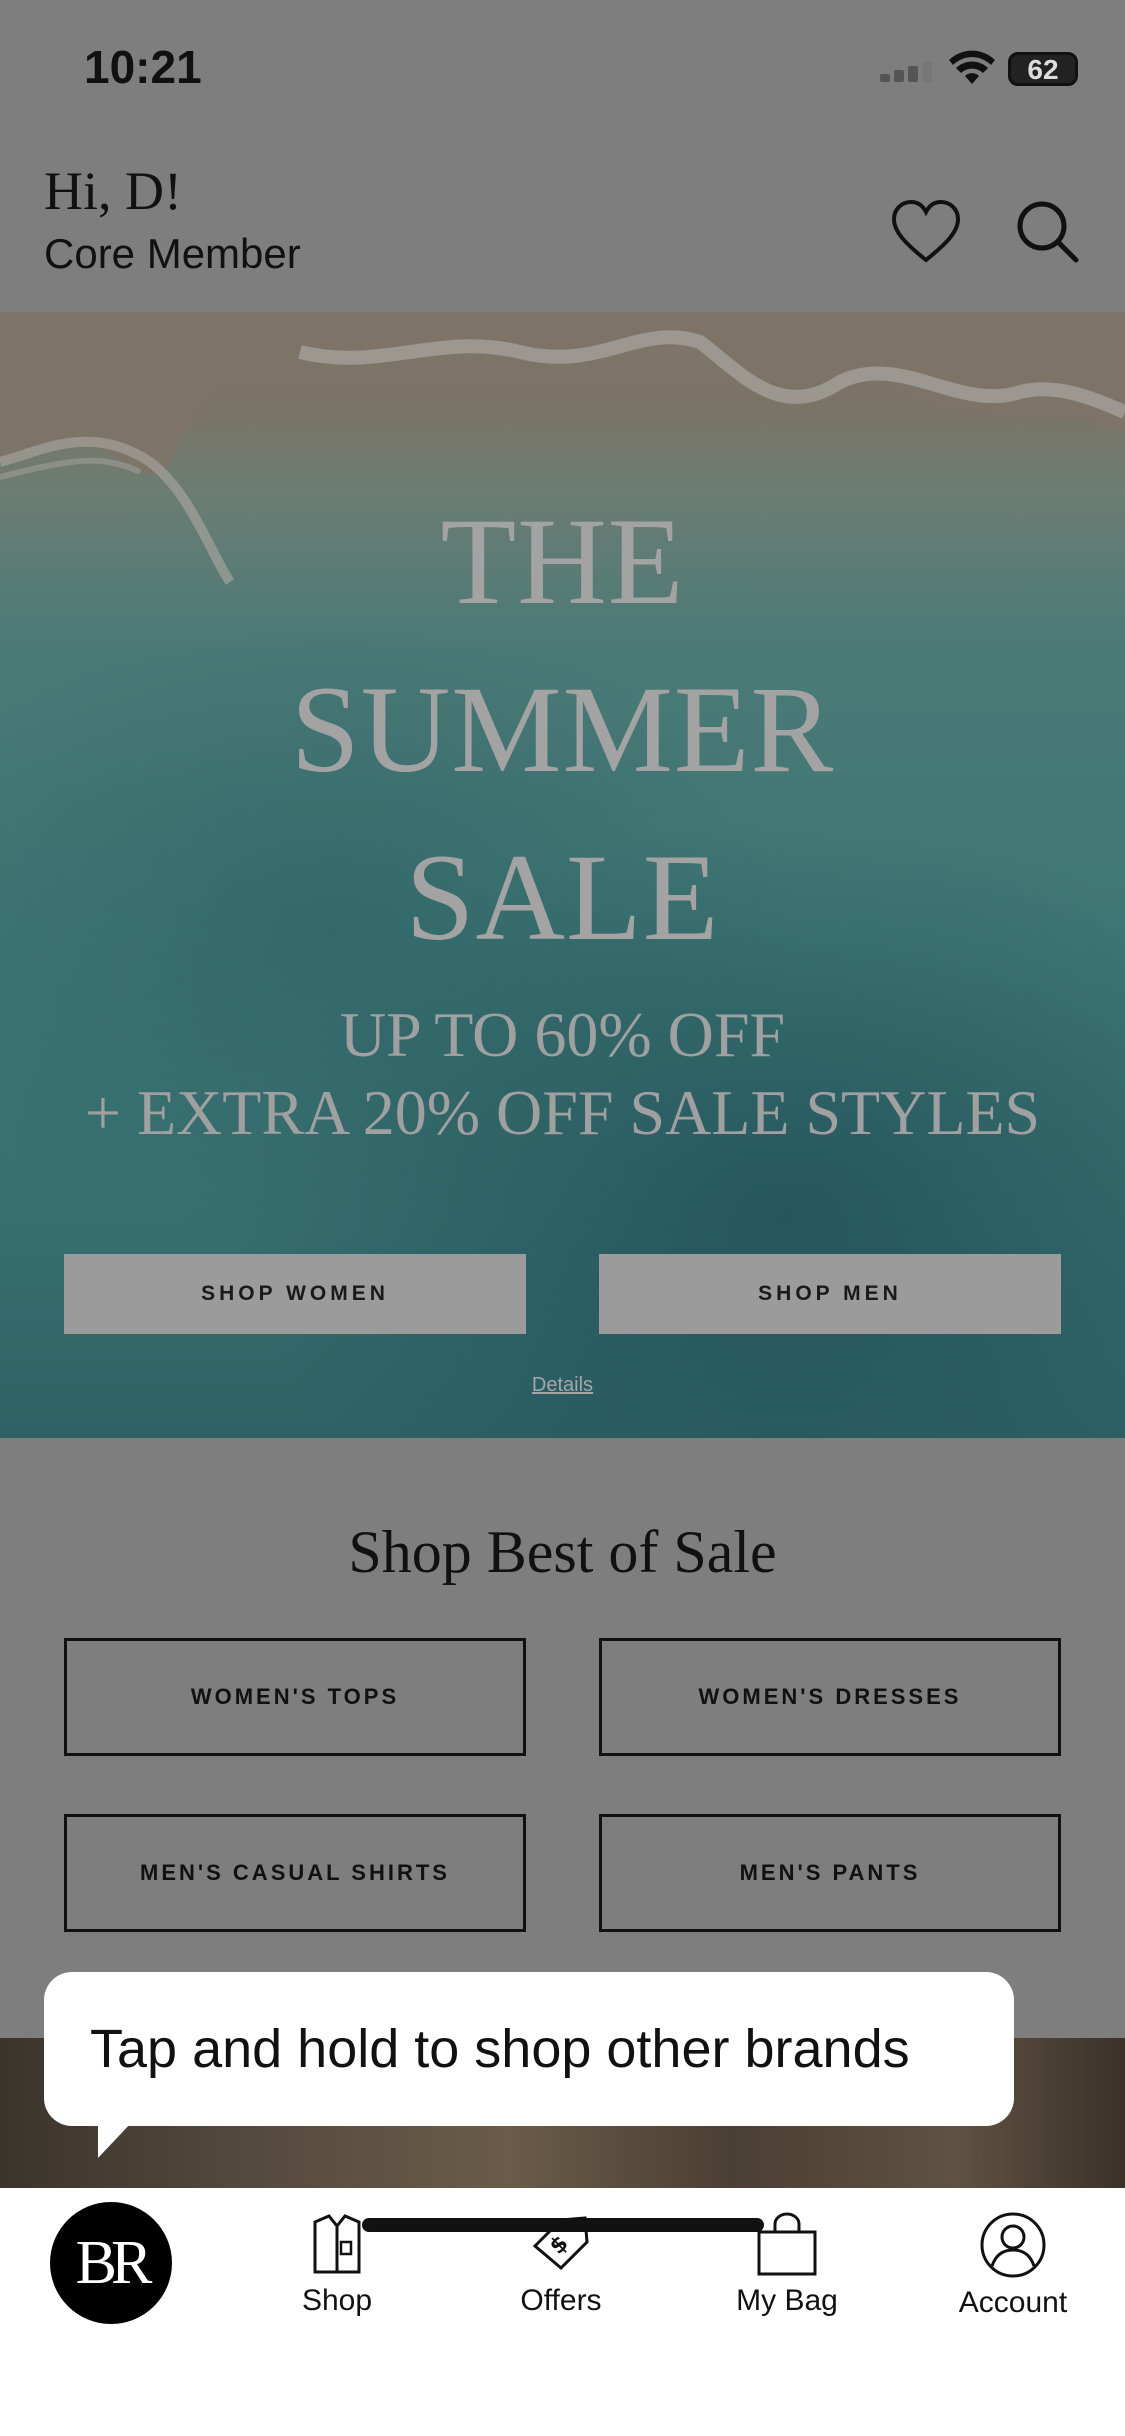  What do you see at coordinates (830, 1294) in the screenshot?
I see `shop-men-button: SHOP MEN` at bounding box center [830, 1294].